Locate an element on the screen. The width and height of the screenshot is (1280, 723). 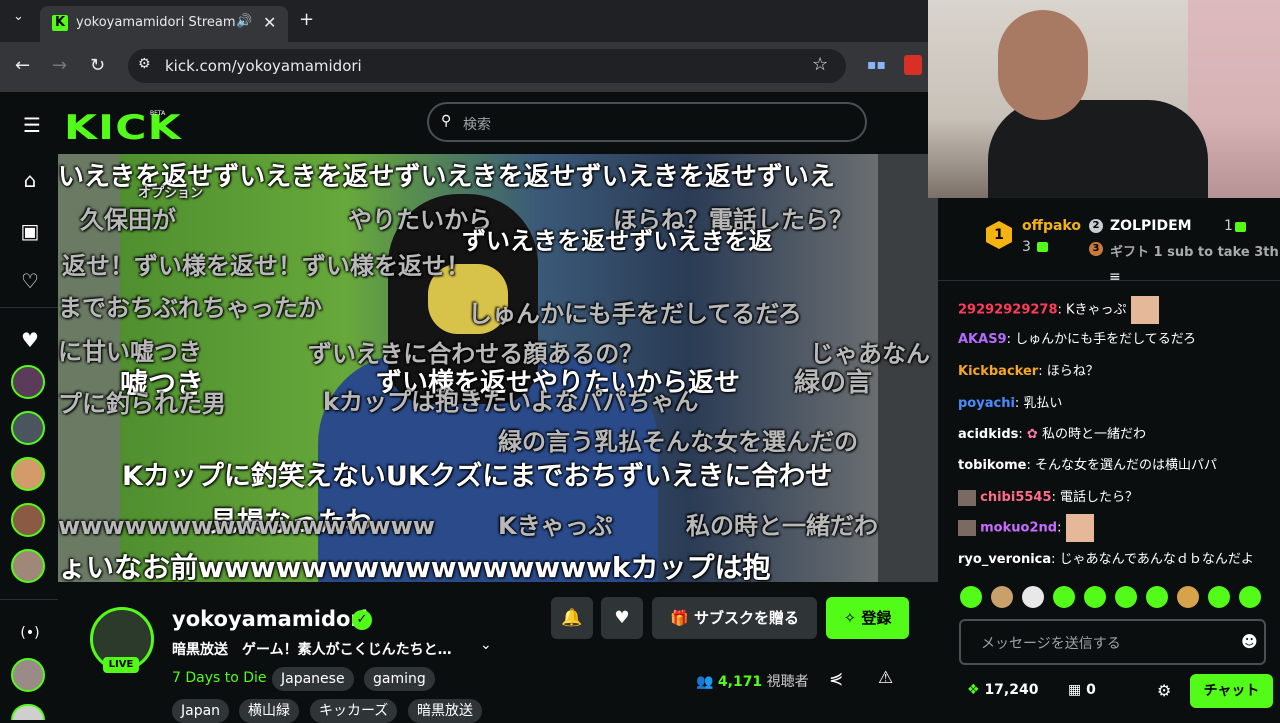
search-box: ⚲ 検索 is located at coordinates (647, 122).